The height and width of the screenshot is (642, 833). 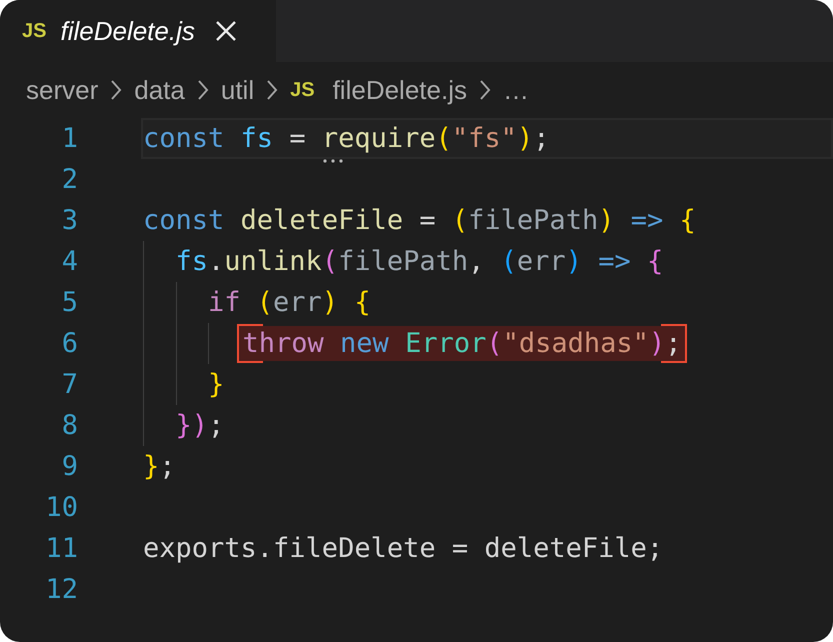 I want to click on code-line: };, so click(x=159, y=467).